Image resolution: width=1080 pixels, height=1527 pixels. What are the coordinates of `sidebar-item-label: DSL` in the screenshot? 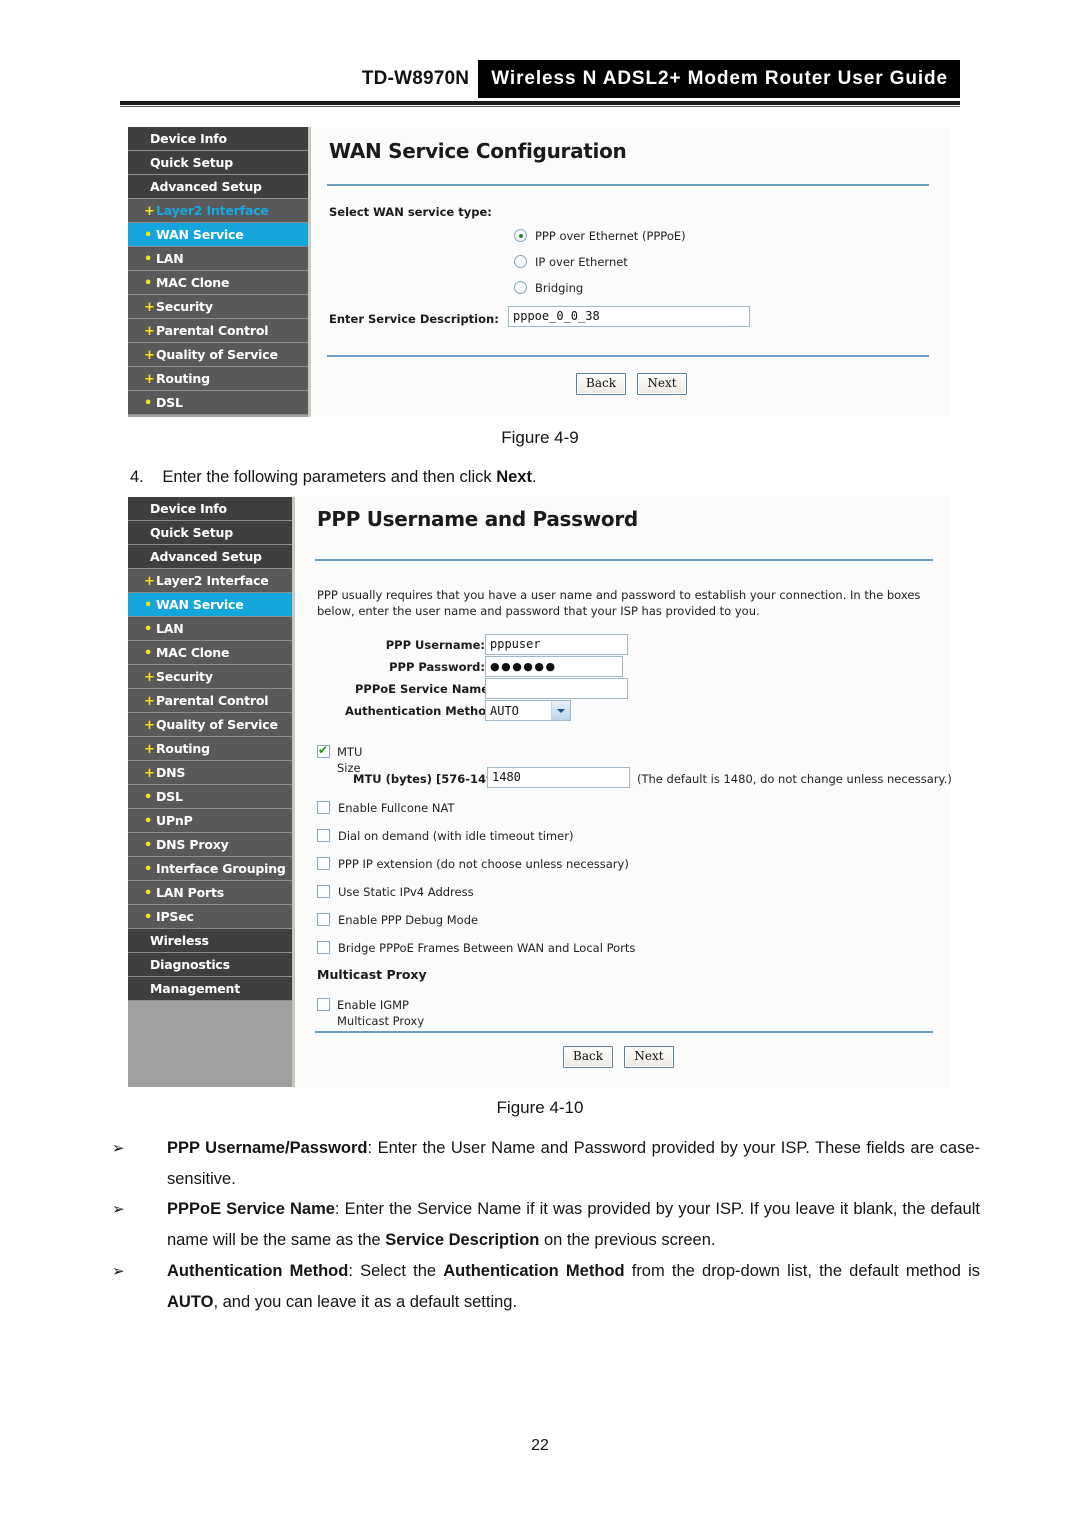 It's located at (169, 796).